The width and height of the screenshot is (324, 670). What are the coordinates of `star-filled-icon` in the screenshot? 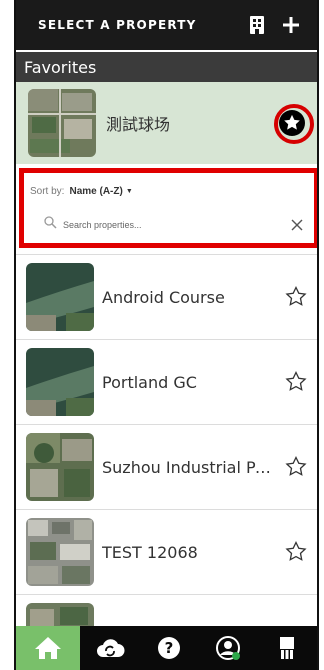 It's located at (292, 123).